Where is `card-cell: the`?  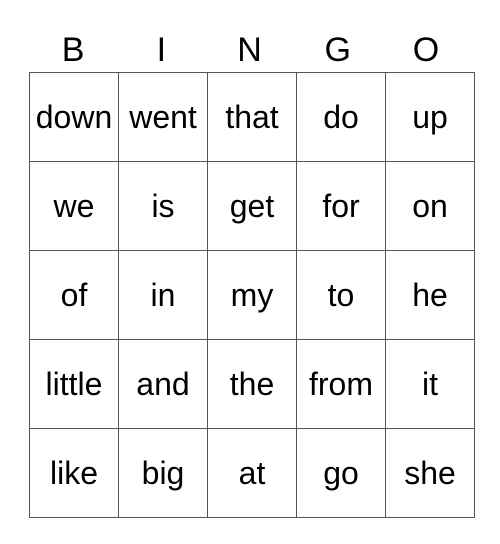 card-cell: the is located at coordinates (252, 384).